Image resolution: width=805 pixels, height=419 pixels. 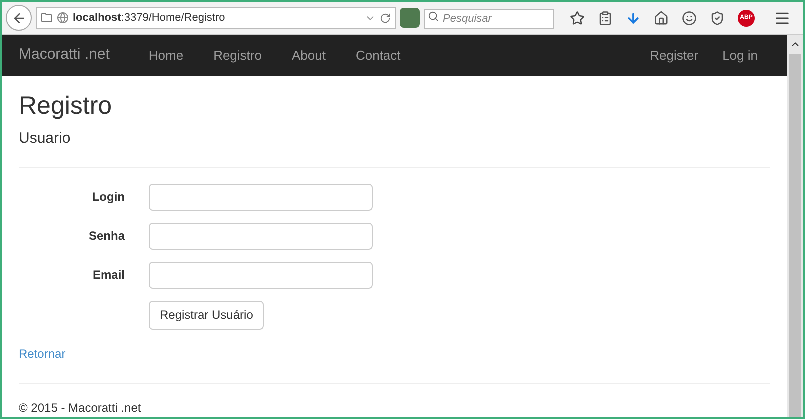 I want to click on address-field: localhost:3379/Home/Registro, so click(x=216, y=18).